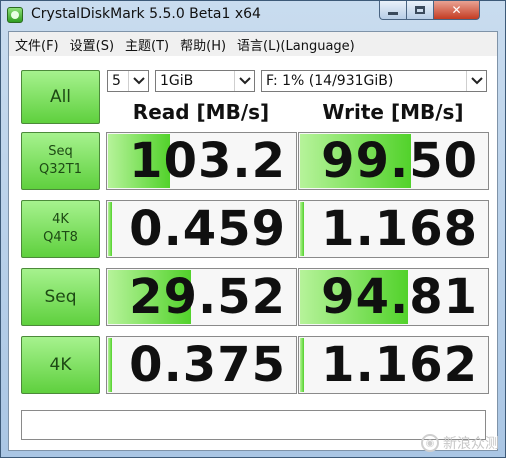  What do you see at coordinates (330, 81) in the screenshot?
I see `drive-value: F: 1% (14/931GiB)` at bounding box center [330, 81].